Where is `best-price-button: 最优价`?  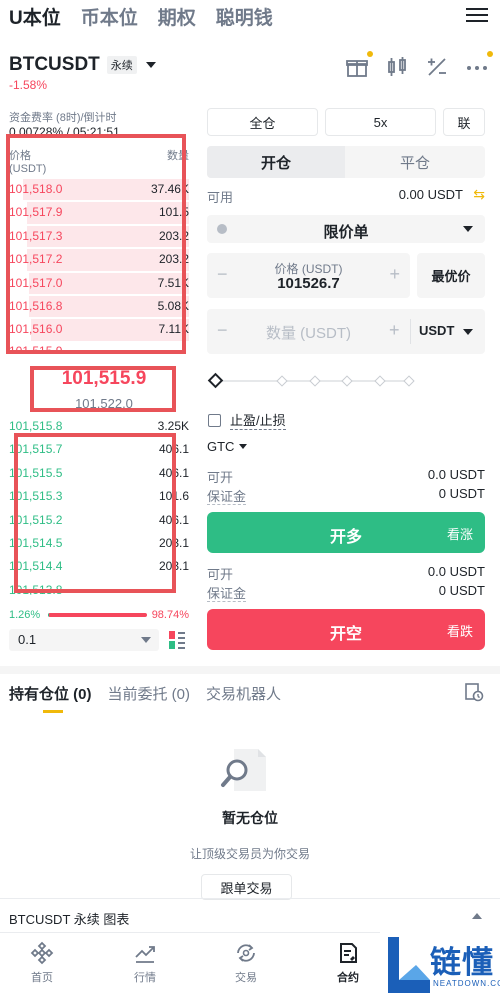 best-price-button: 最优价 is located at coordinates (451, 275).